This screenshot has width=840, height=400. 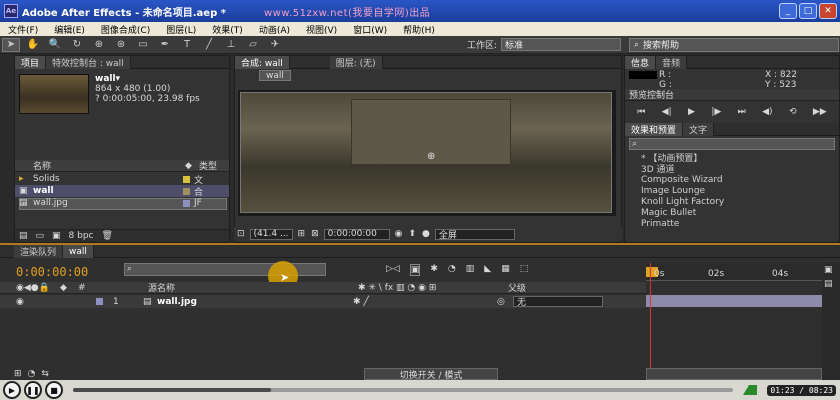 What do you see at coordinates (122, 179) in the screenshot?
I see `list-item: ▸ Solids 文` at bounding box center [122, 179].